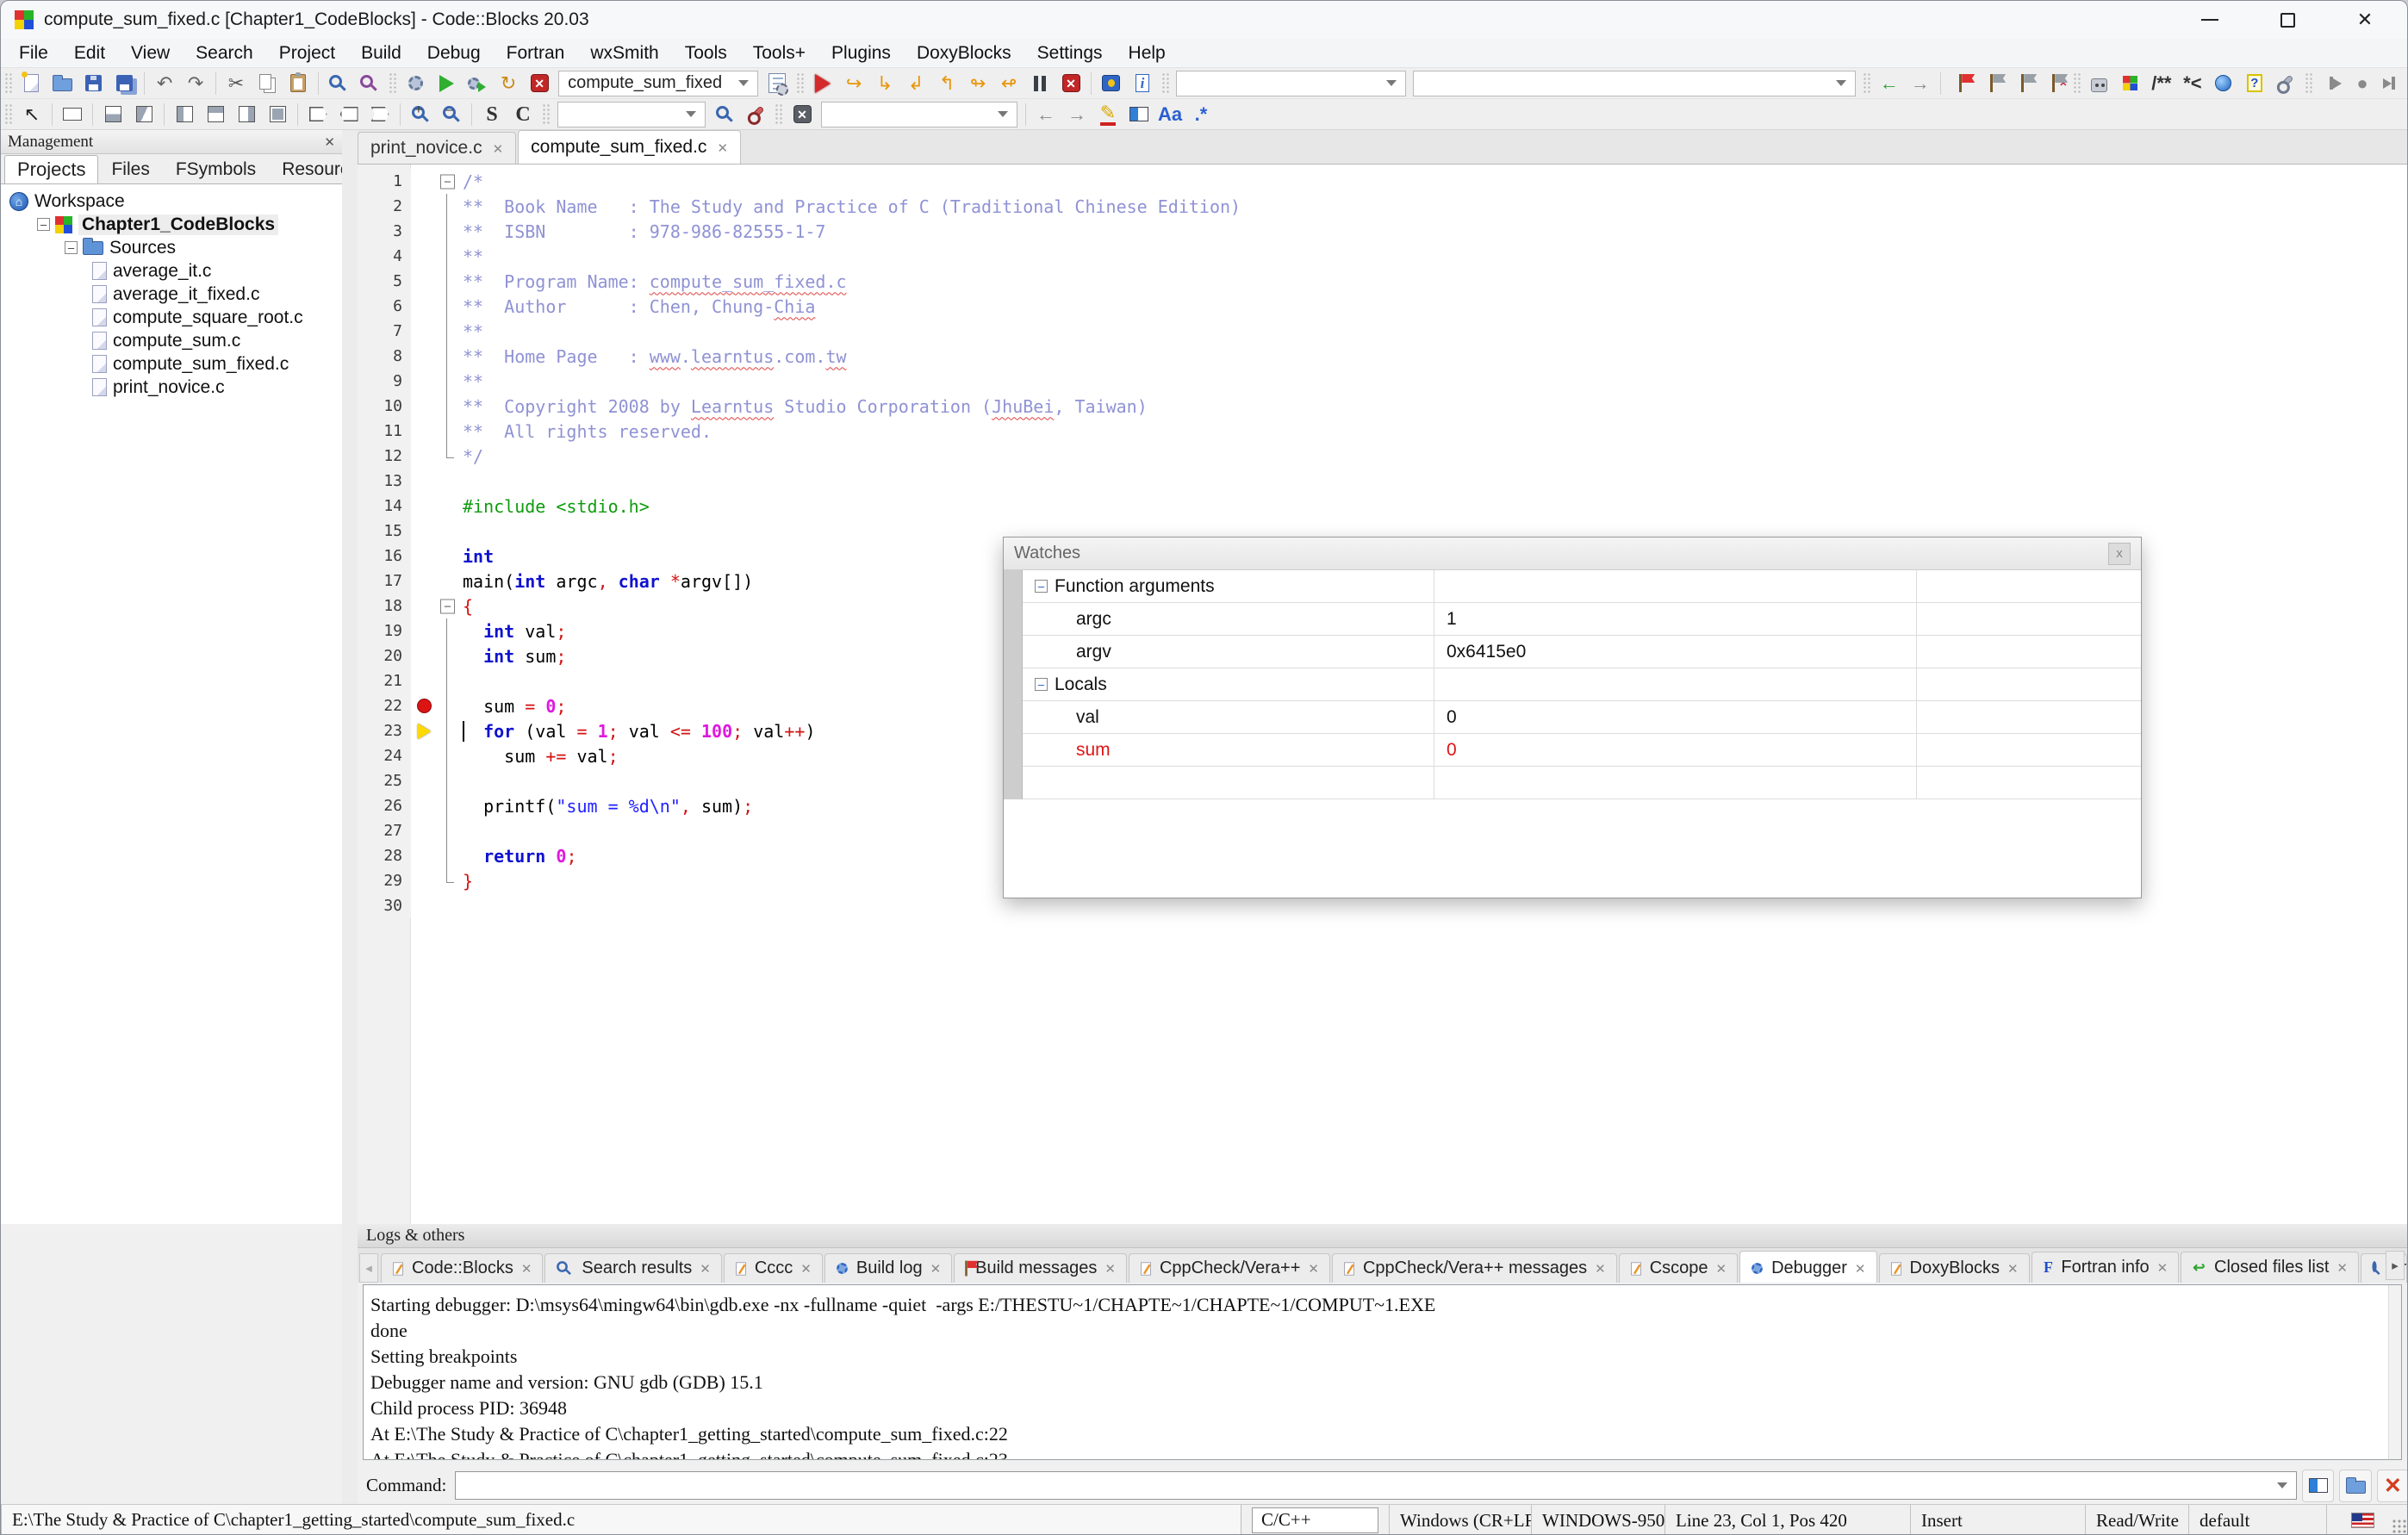 The image size is (2408, 1535). Describe the element at coordinates (2100, 83) in the screenshot. I see `doxy-extract-docs-icon` at that location.